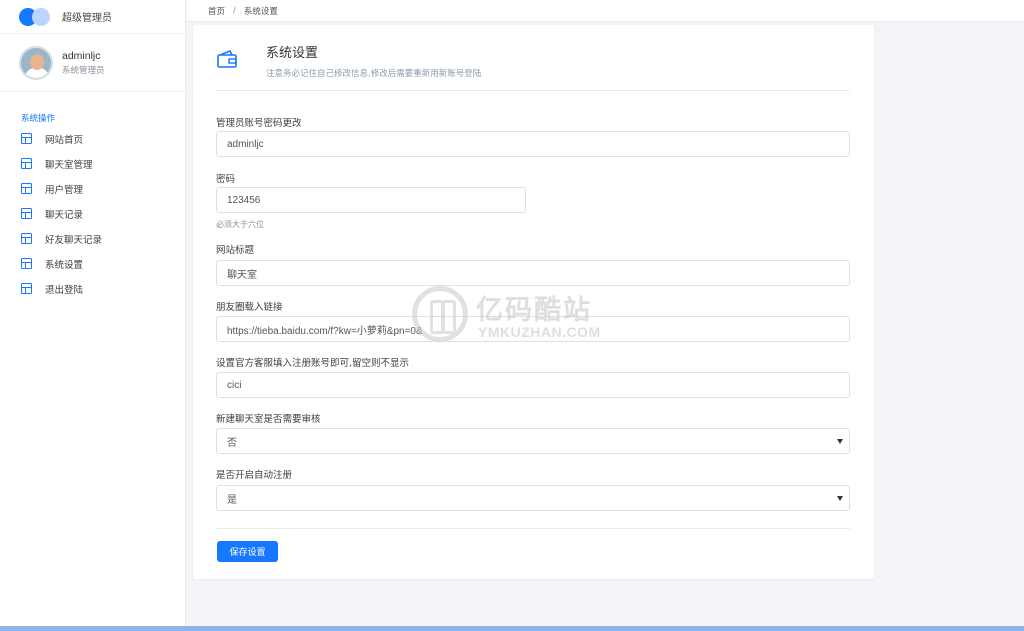  I want to click on room-review-value: 否, so click(232, 443).